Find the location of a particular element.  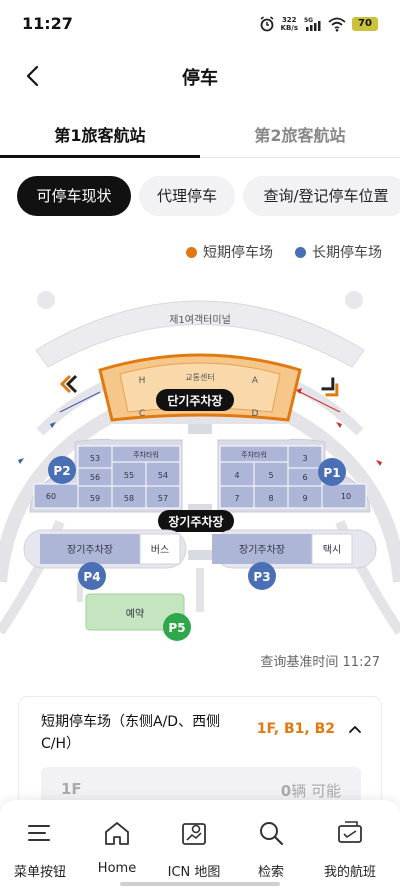

page-title: 停车 is located at coordinates (200, 78).